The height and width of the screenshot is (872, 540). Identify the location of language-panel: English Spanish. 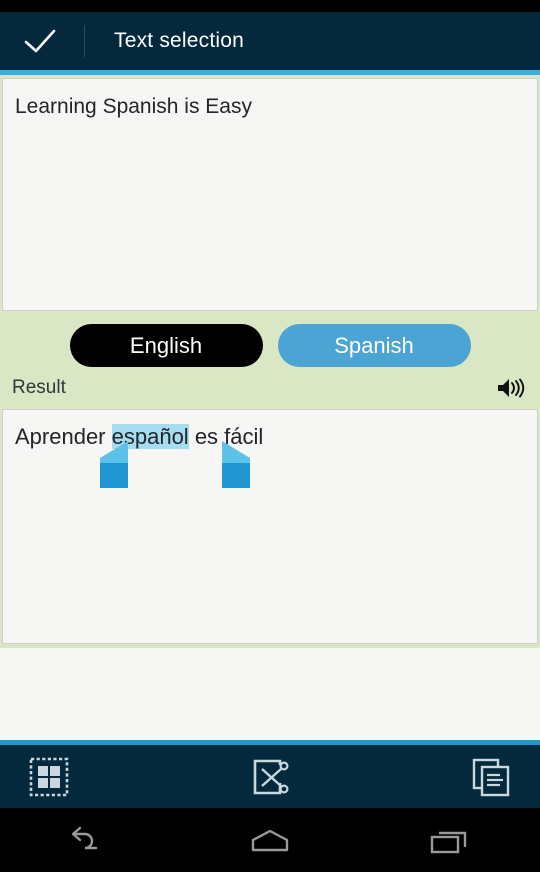
(270, 339).